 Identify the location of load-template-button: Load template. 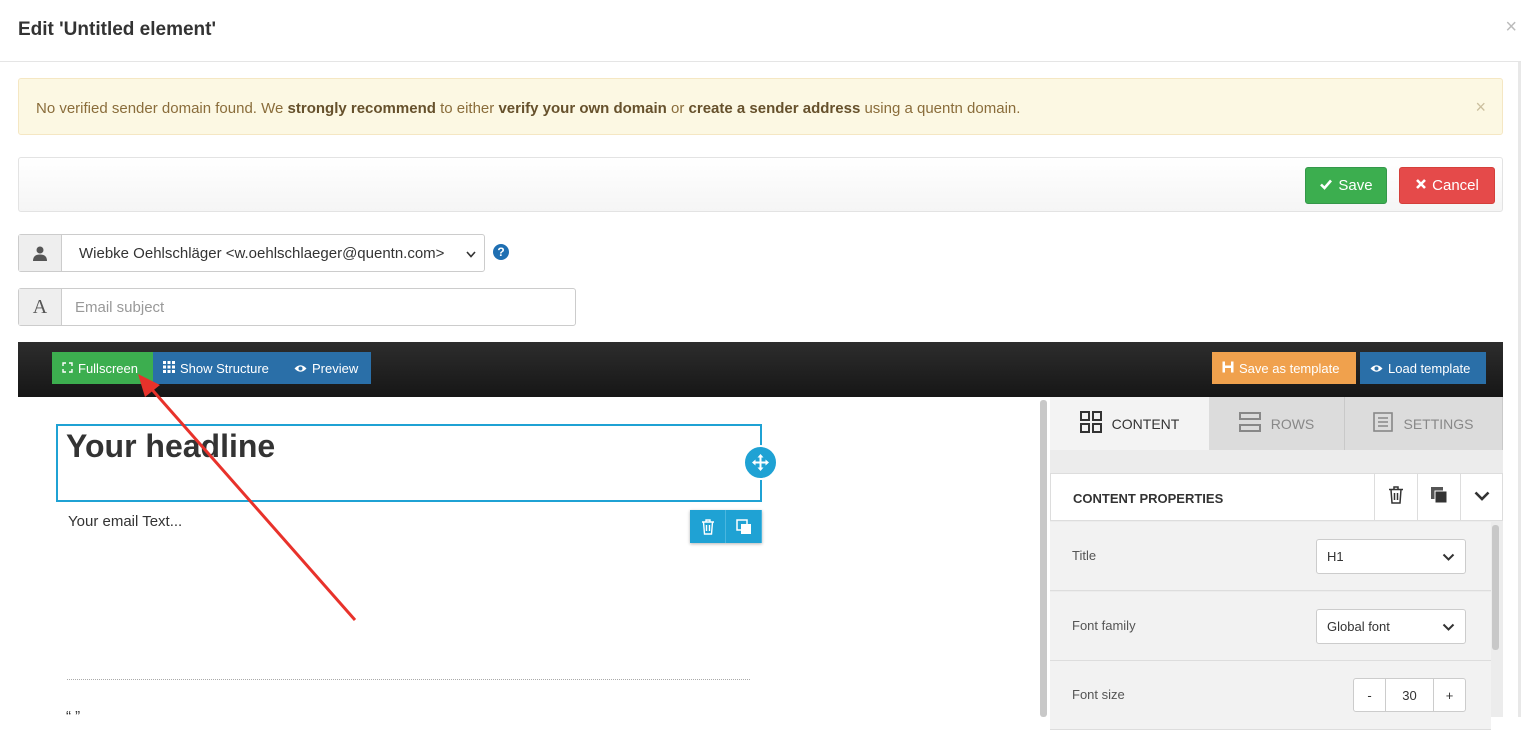
(1423, 368).